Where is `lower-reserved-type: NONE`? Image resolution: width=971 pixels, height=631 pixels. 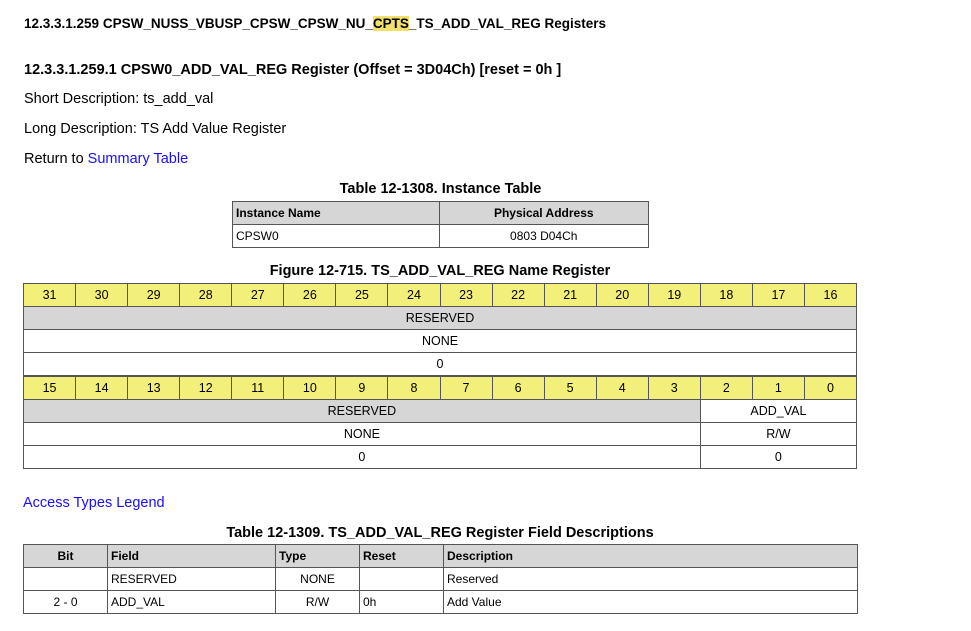 lower-reserved-type: NONE is located at coordinates (362, 434).